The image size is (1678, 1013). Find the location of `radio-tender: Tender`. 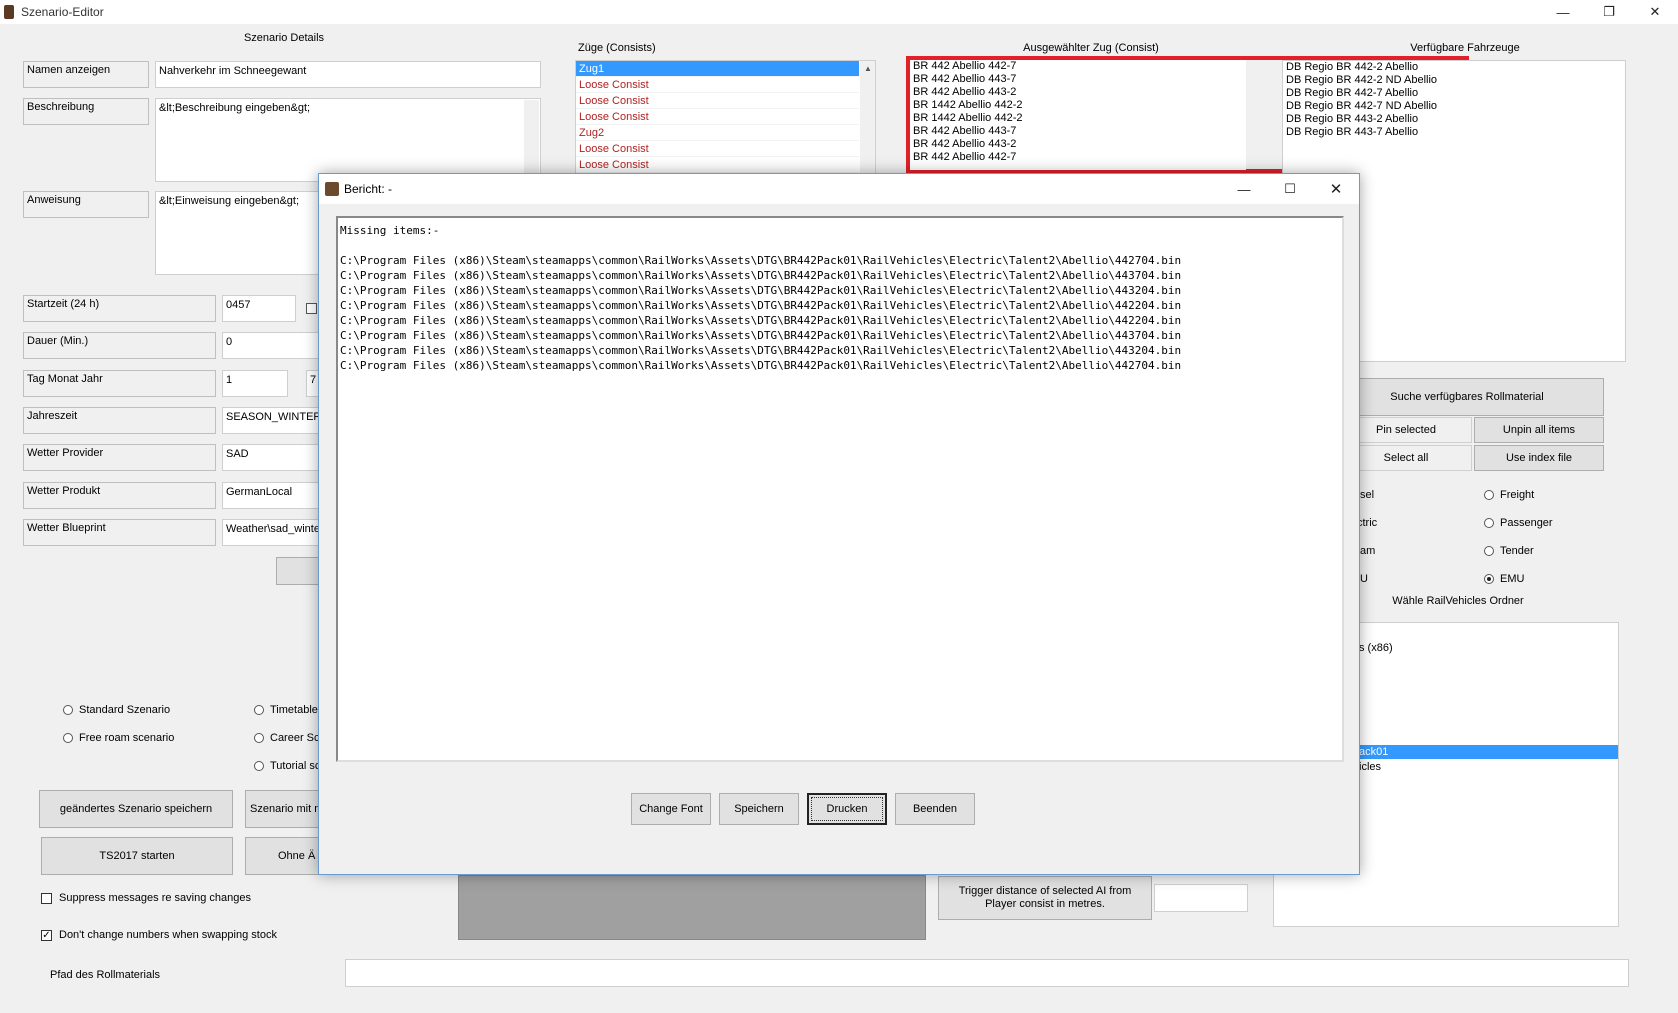

radio-tender: Tender is located at coordinates (1509, 551).